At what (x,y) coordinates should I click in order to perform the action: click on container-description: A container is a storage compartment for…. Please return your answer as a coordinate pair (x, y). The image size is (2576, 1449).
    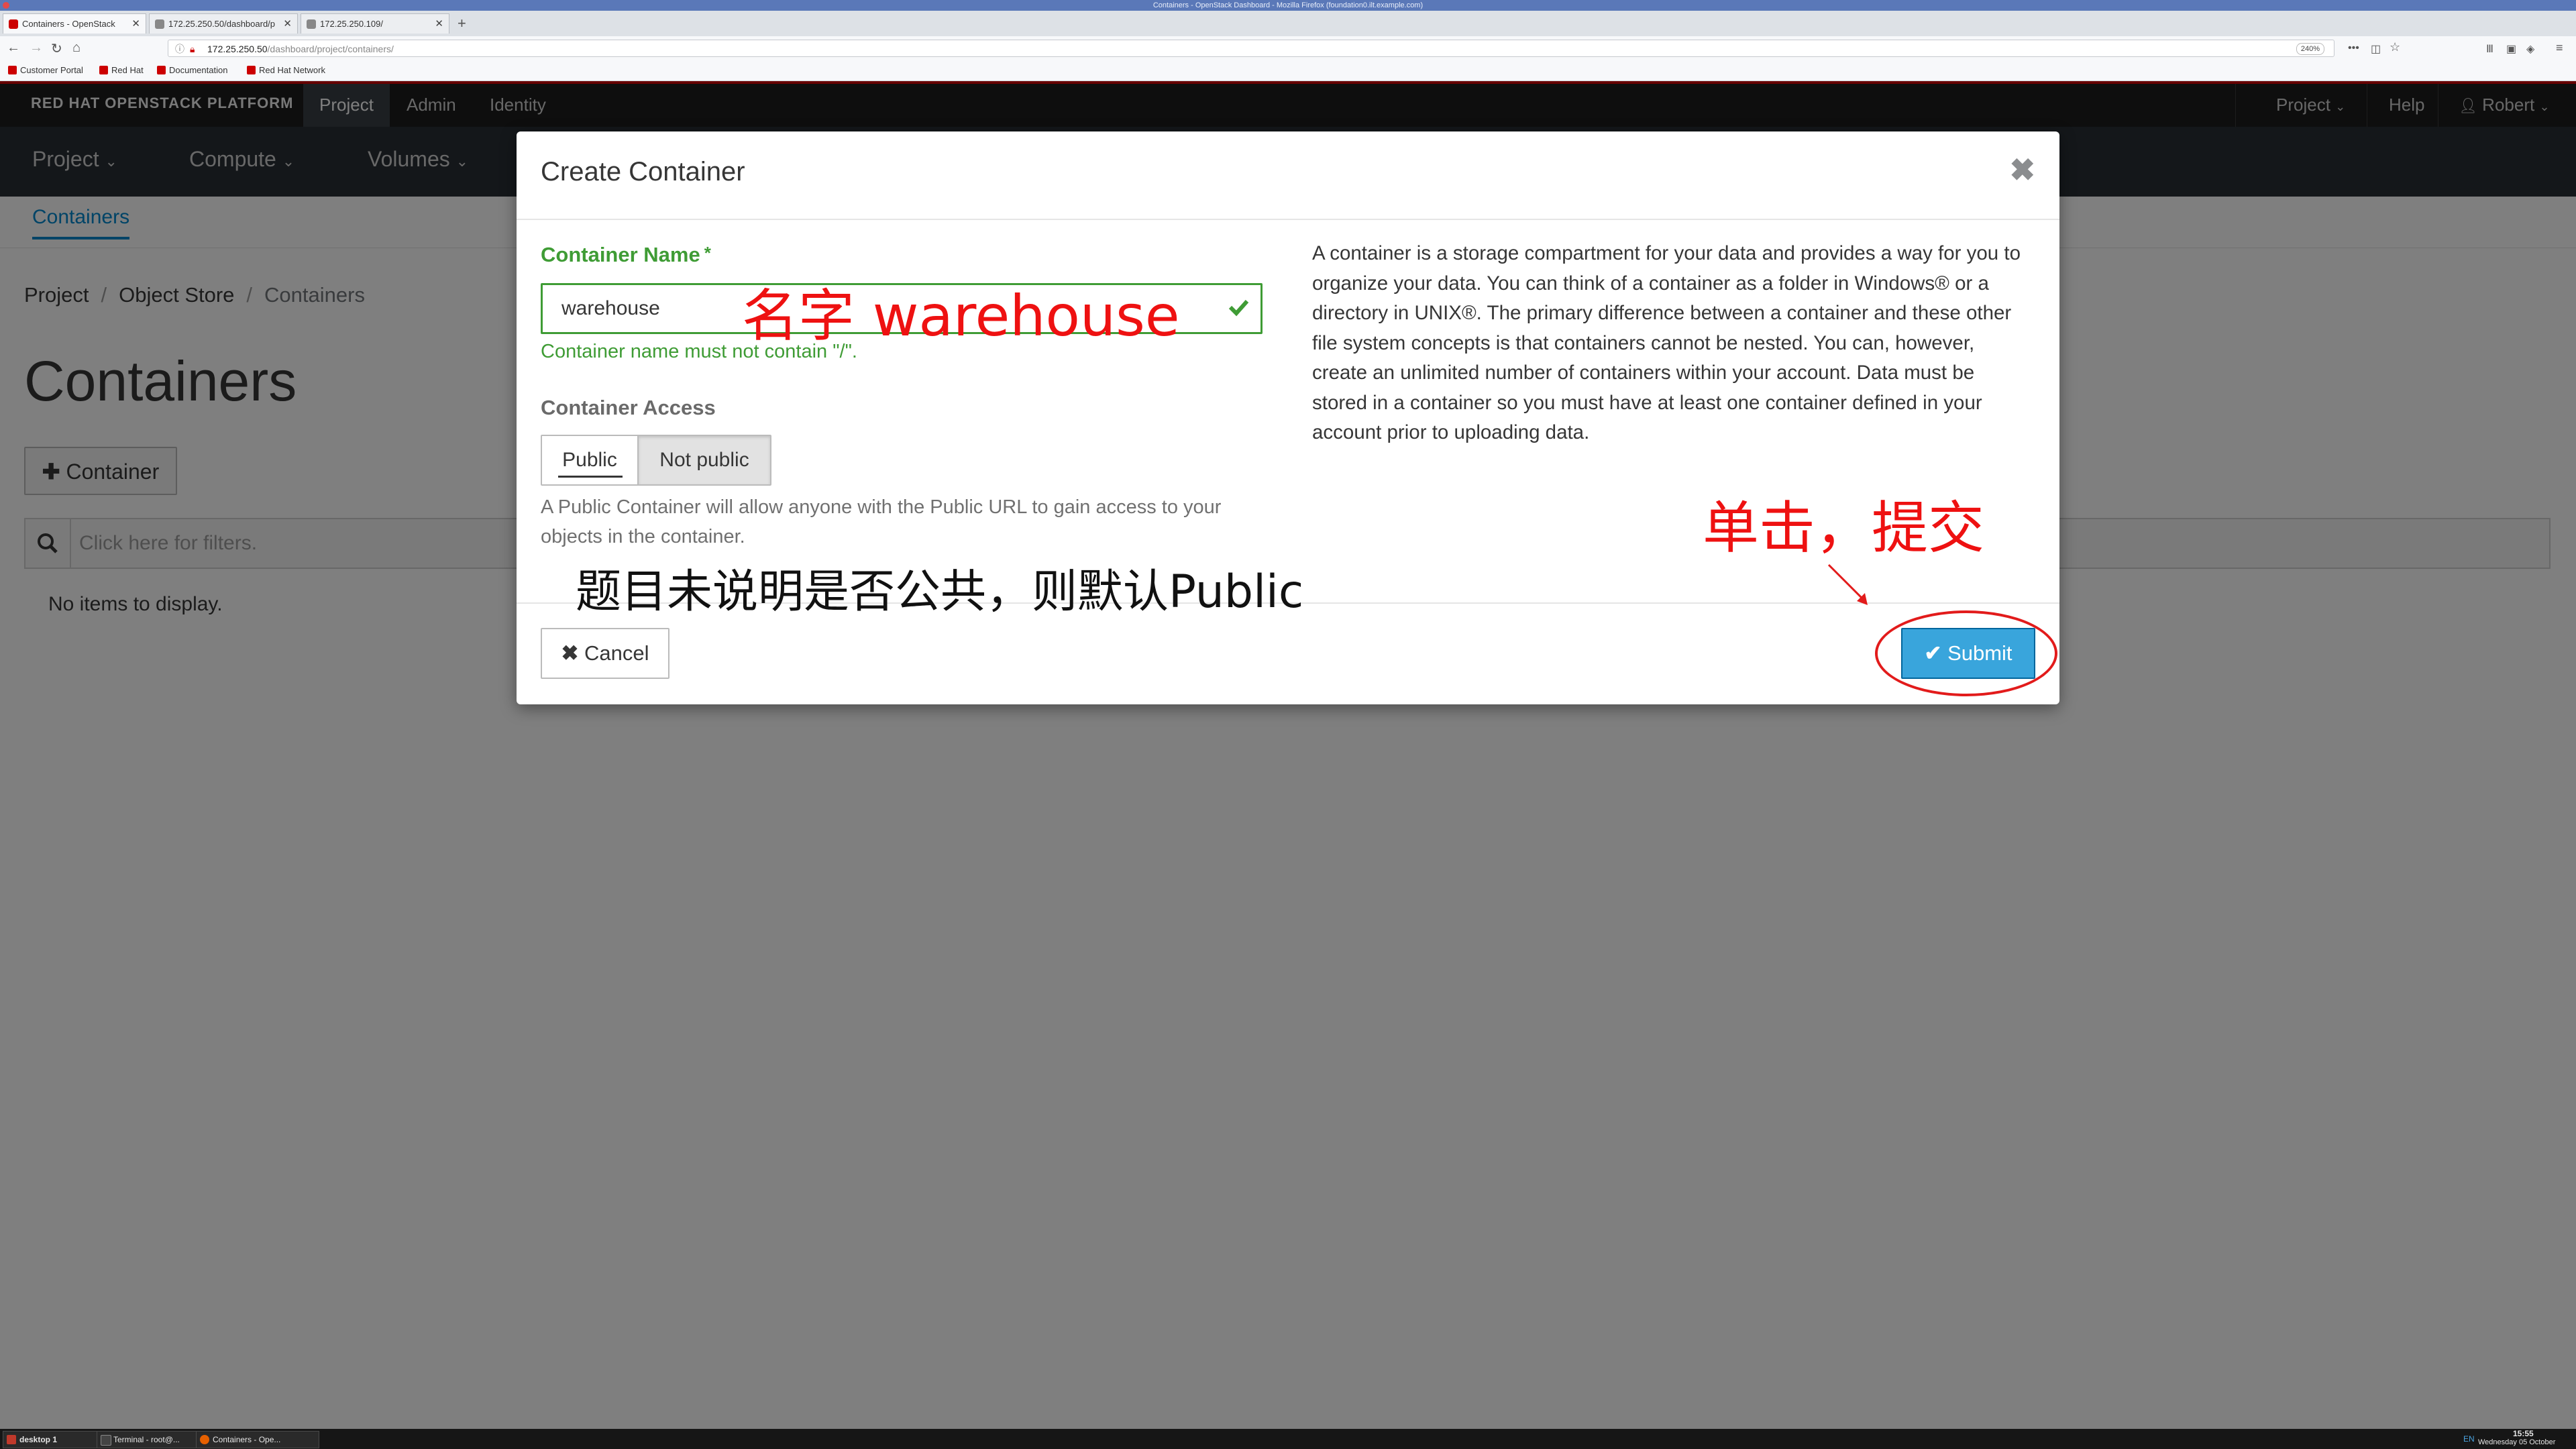
    Looking at the image, I should click on (1666, 342).